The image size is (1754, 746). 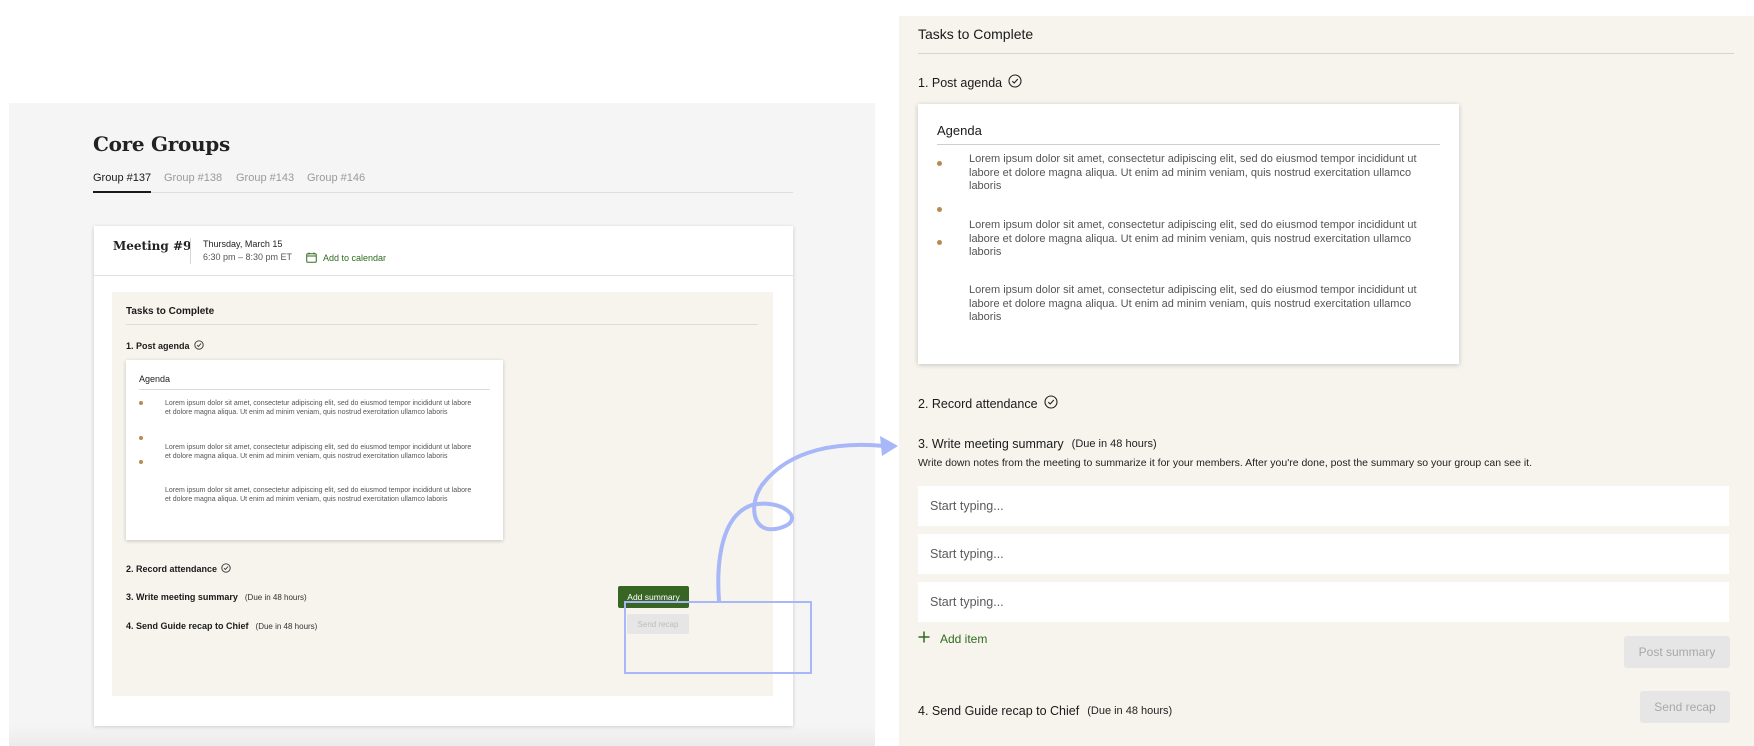 What do you see at coordinates (190, 251) in the screenshot?
I see `header-divider` at bounding box center [190, 251].